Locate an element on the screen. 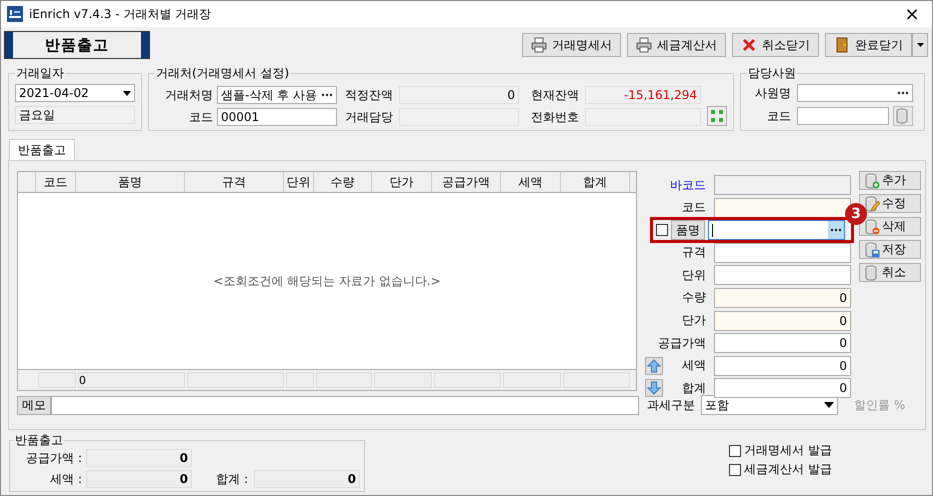  field-label: 사원명 is located at coordinates (773, 93).